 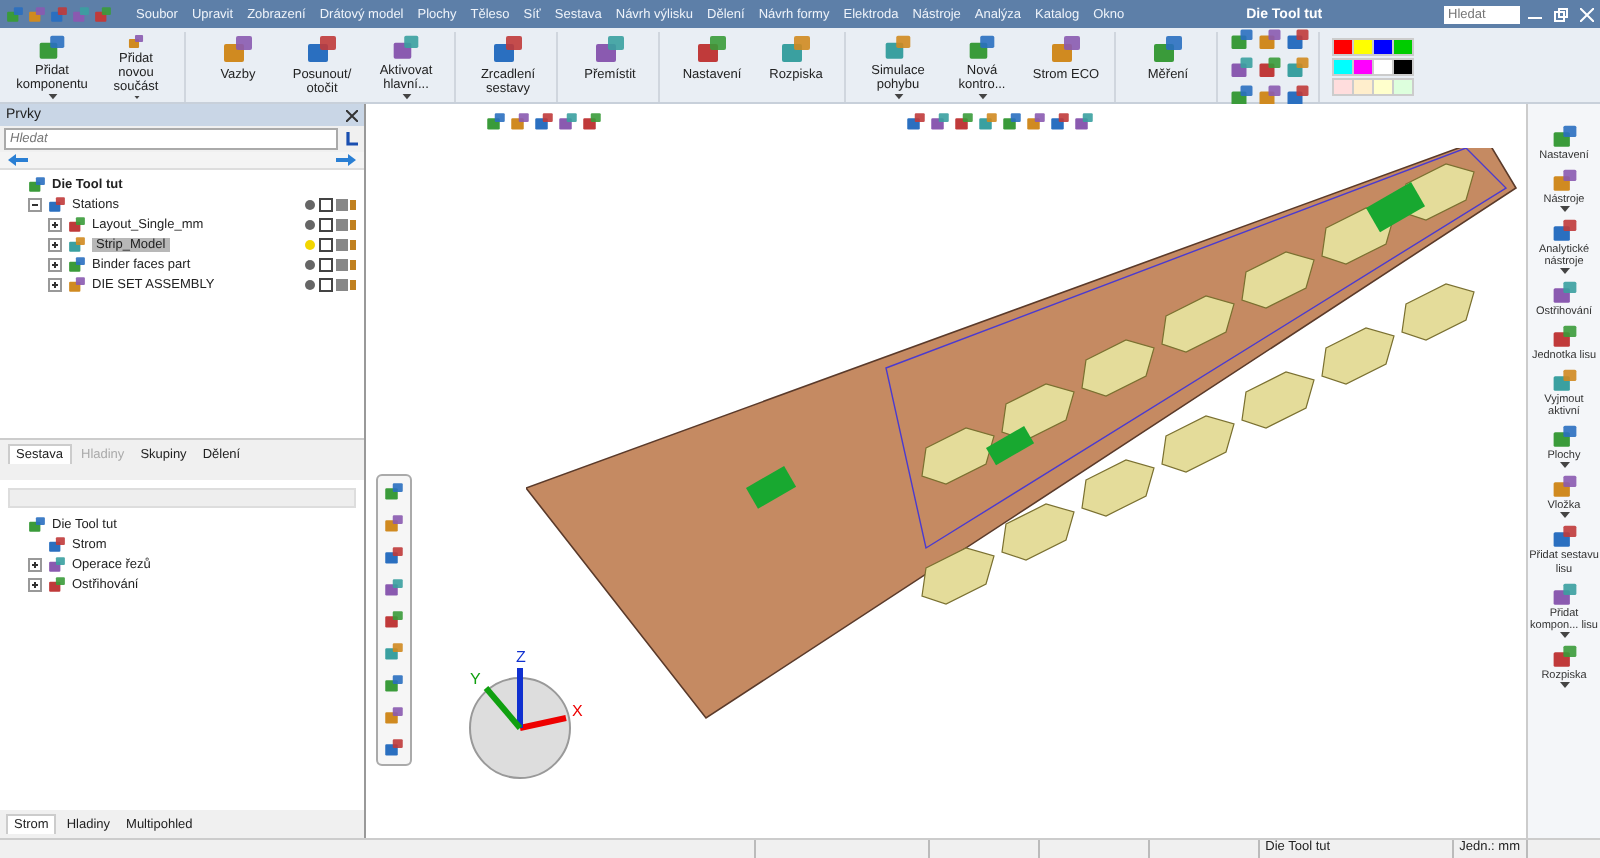 What do you see at coordinates (1561, 14) in the screenshot?
I see `restore-icon` at bounding box center [1561, 14].